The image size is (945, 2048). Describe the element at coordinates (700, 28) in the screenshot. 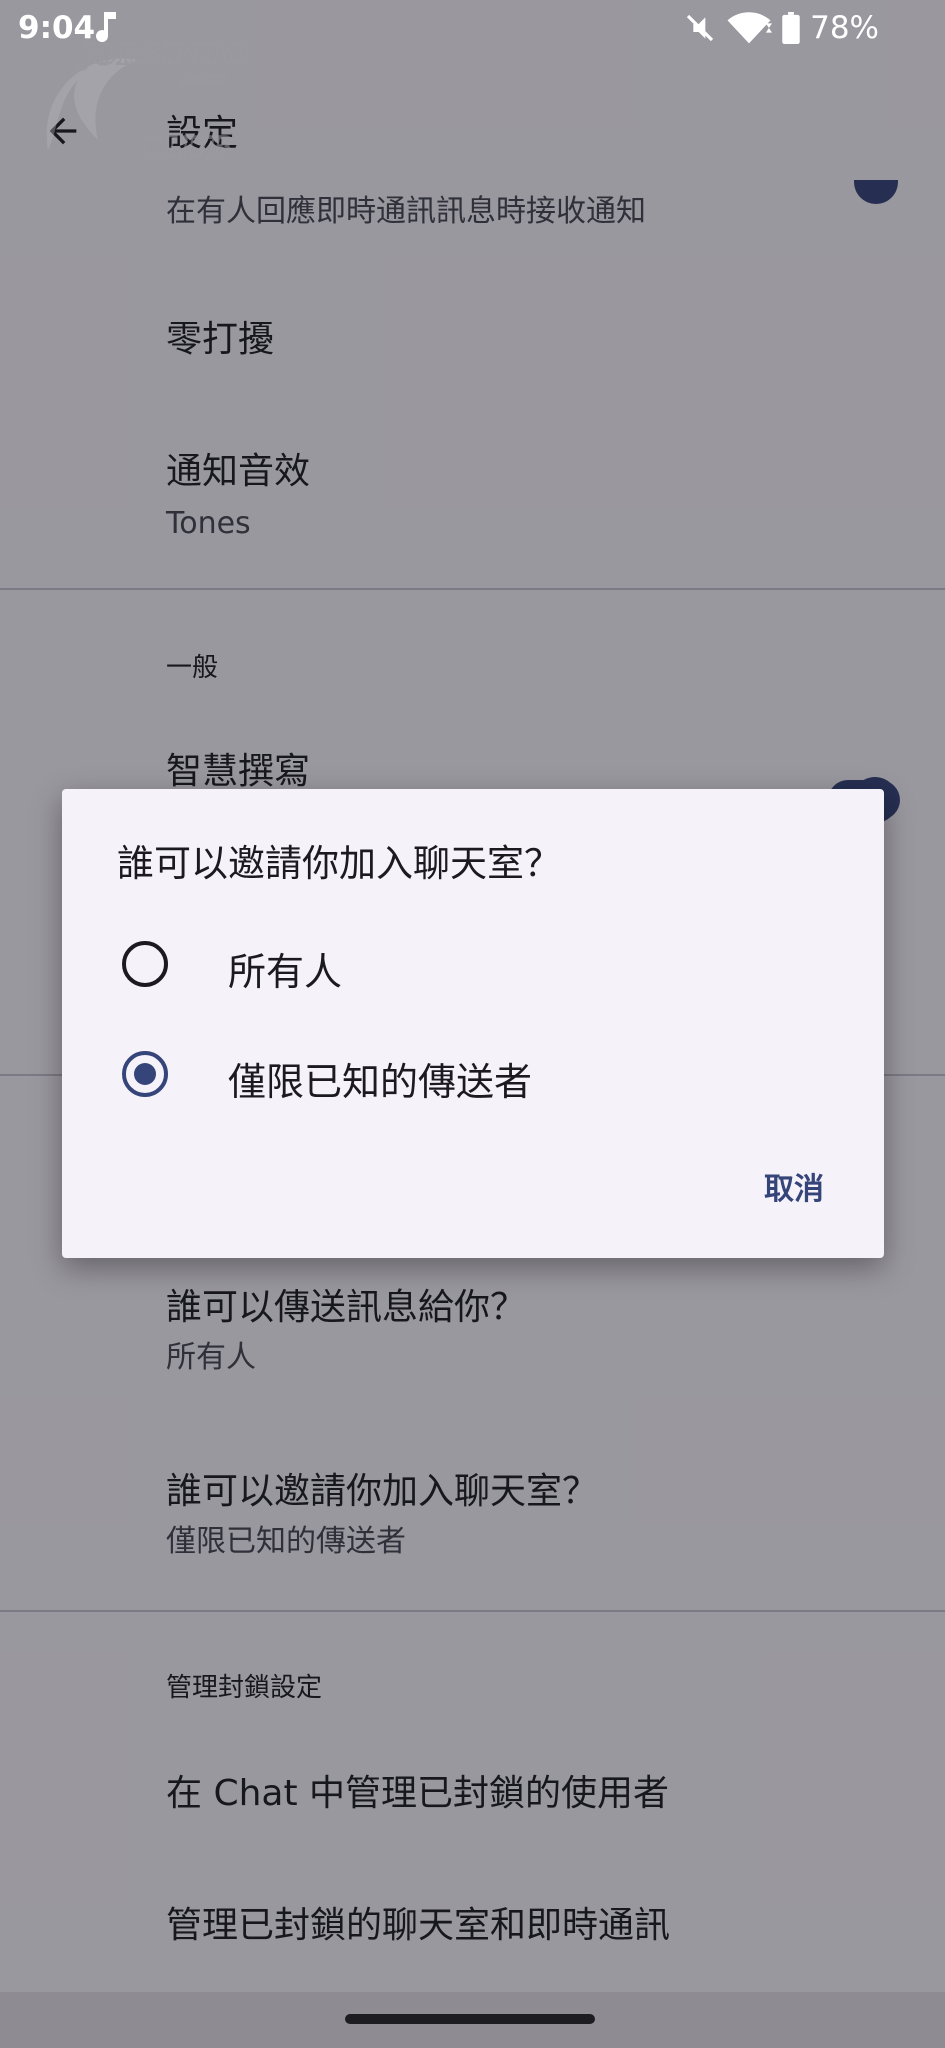

I see `mute-icon` at that location.